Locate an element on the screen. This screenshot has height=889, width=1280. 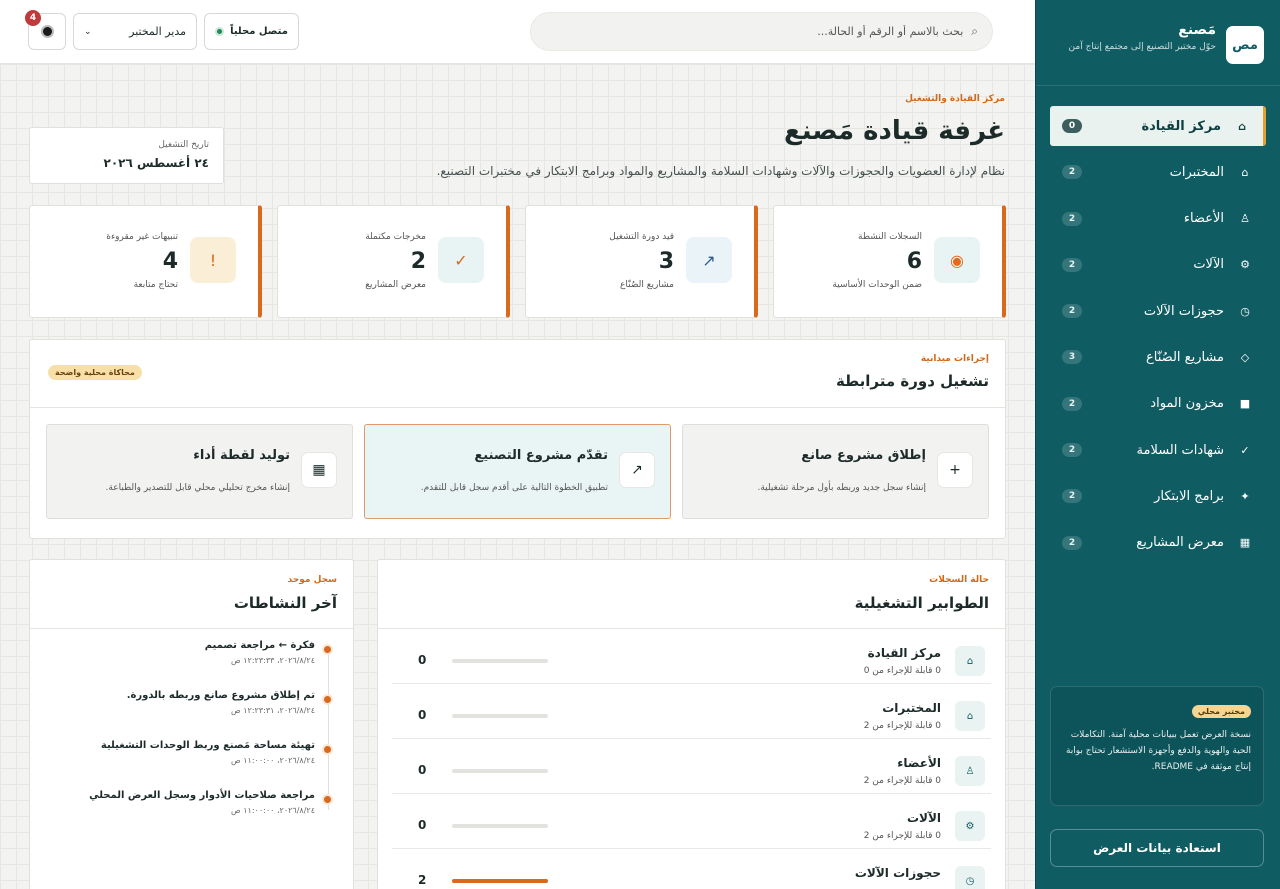
plus-icon: + is located at coordinates (955, 470).